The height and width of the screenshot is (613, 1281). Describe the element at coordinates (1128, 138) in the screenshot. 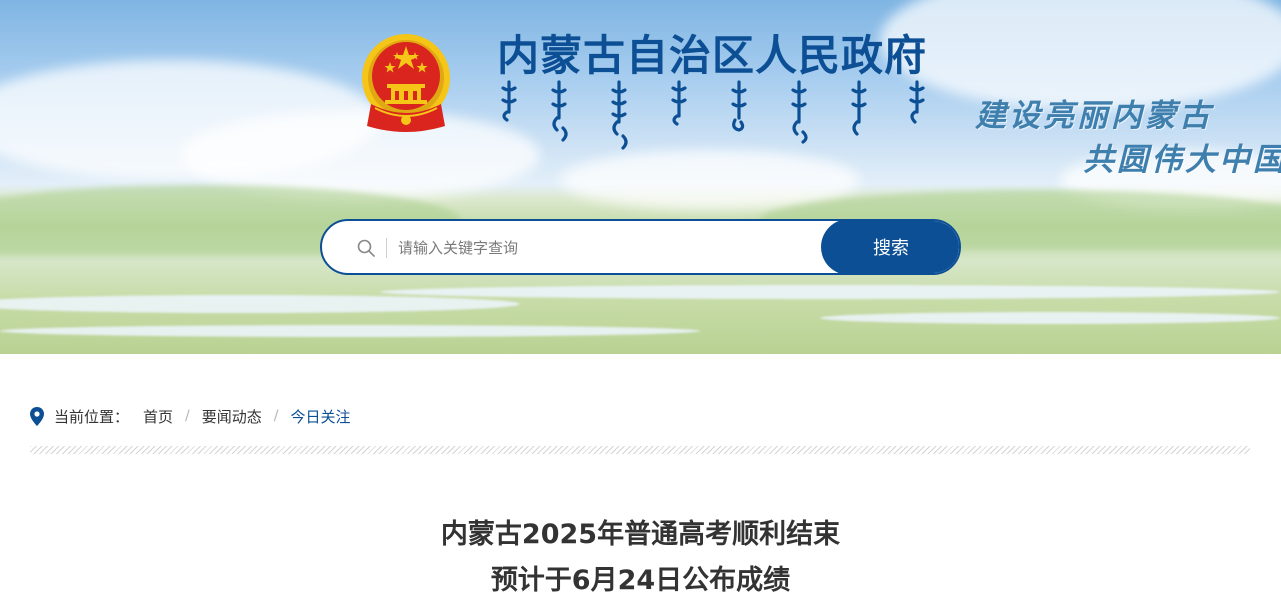

I see `slogan: 建设亮丽内蒙古 共圆伟大中国梦` at that location.